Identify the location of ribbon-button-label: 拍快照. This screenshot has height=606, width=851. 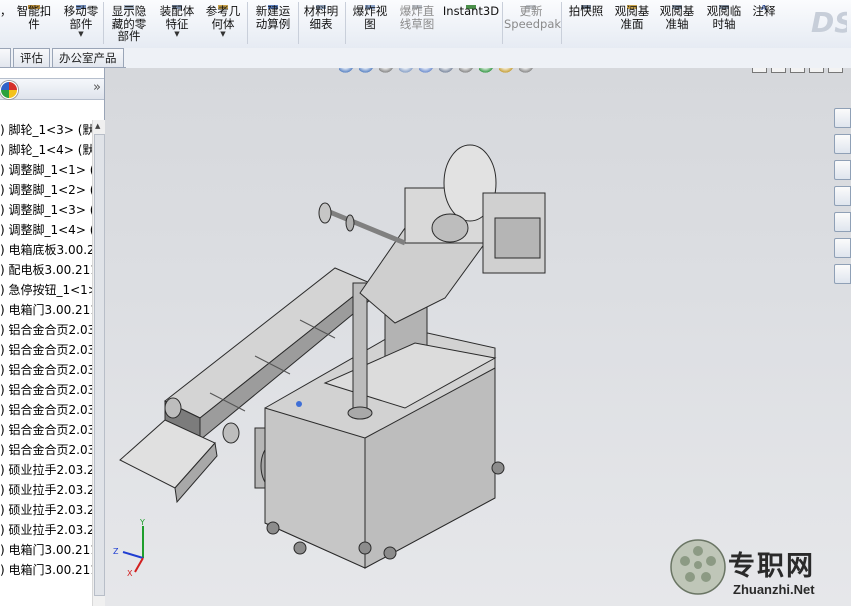
(586, 11).